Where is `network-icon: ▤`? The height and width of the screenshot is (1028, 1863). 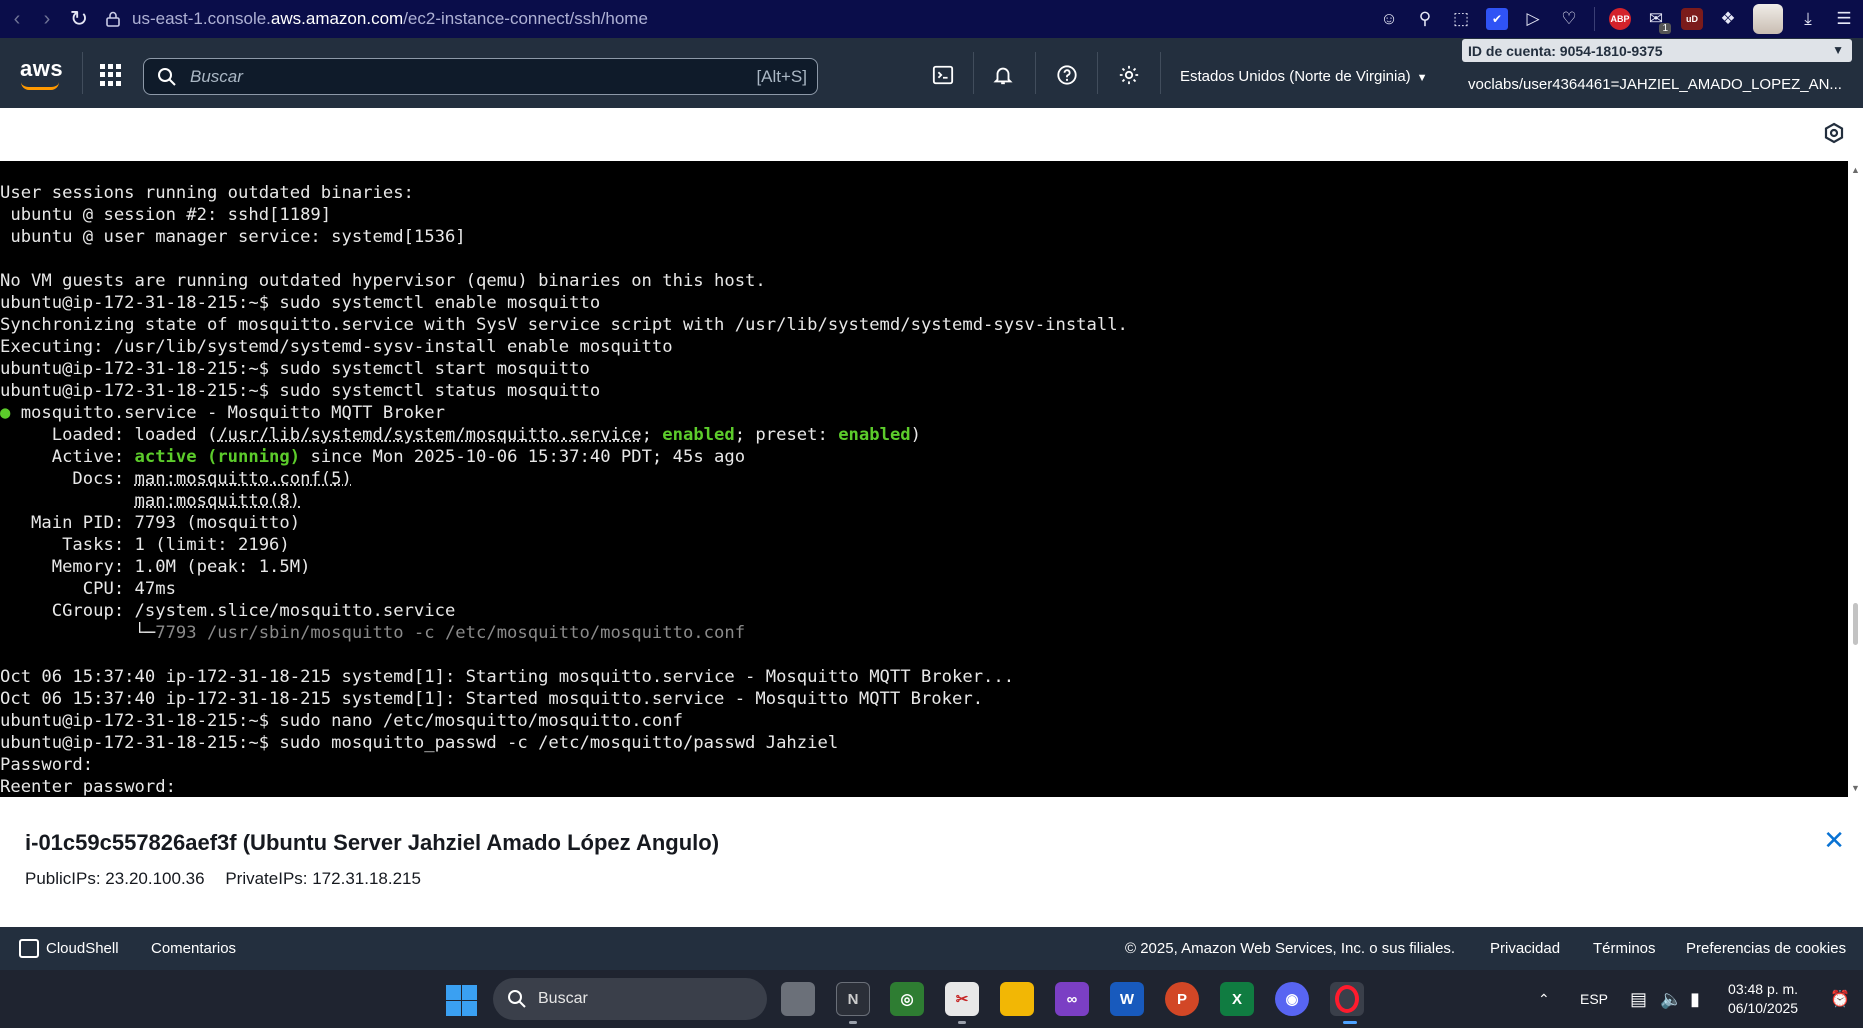 network-icon: ▤ is located at coordinates (1638, 999).